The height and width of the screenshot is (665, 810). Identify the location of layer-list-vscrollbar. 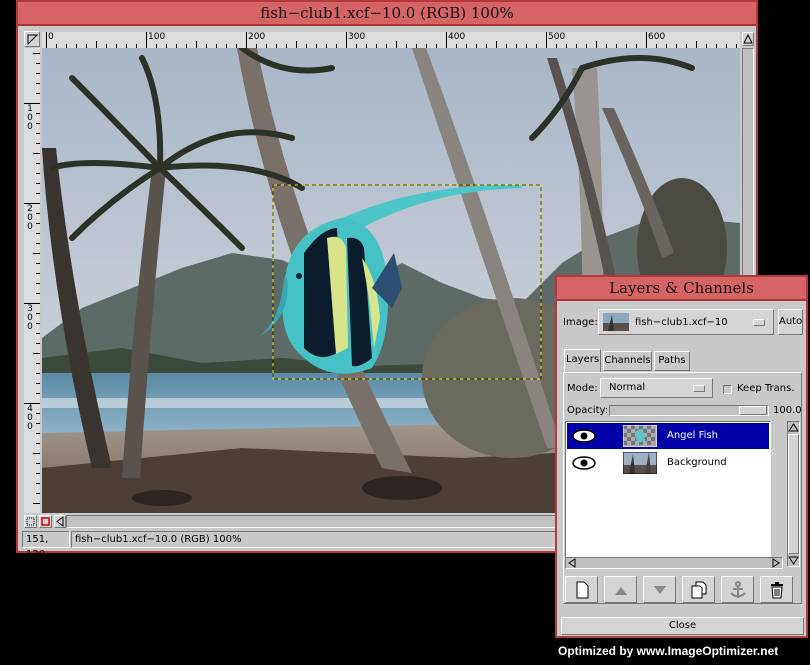
(793, 494).